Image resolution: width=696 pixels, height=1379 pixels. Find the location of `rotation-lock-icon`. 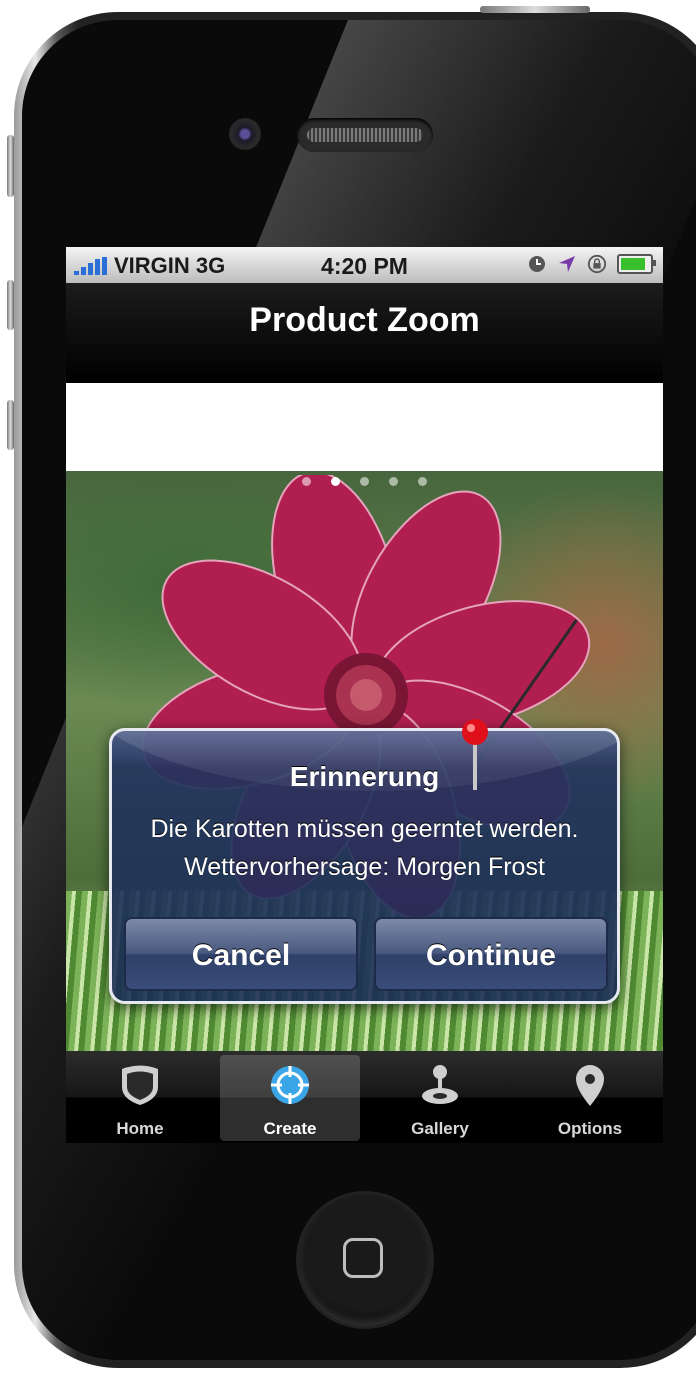

rotation-lock-icon is located at coordinates (597, 264).